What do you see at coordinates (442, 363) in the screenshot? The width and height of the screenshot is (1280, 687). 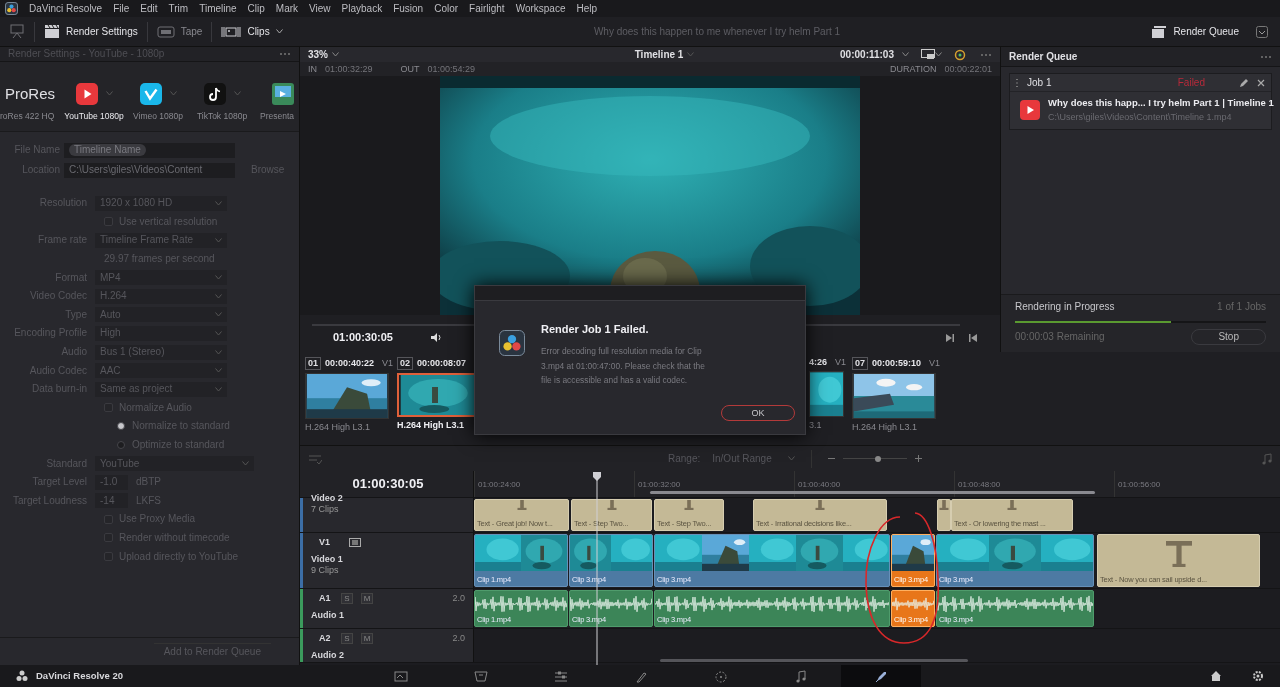 I see `clip-timecode: 00:00:08:07` at bounding box center [442, 363].